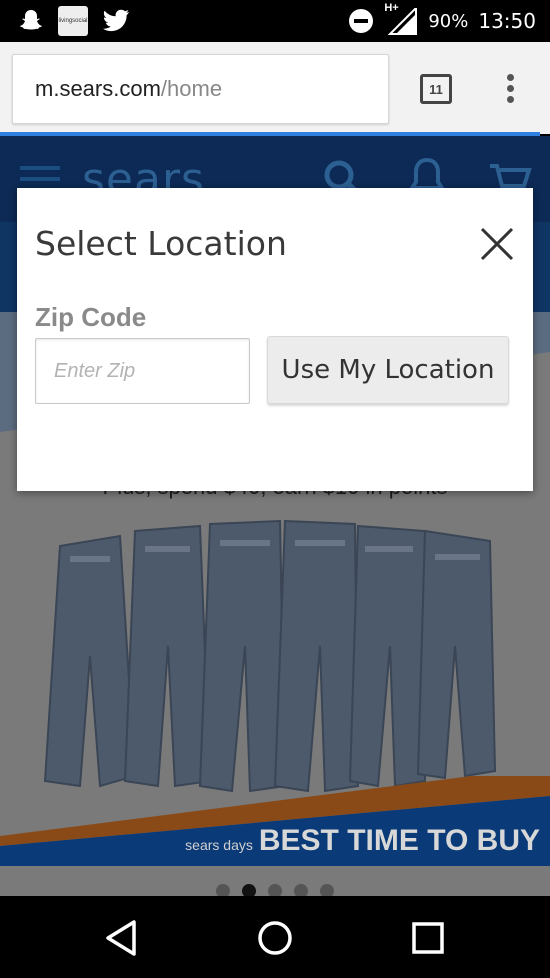 The width and height of the screenshot is (550, 978). I want to click on browser-toolbar: m.sears.com/home 11, so click(275, 88).